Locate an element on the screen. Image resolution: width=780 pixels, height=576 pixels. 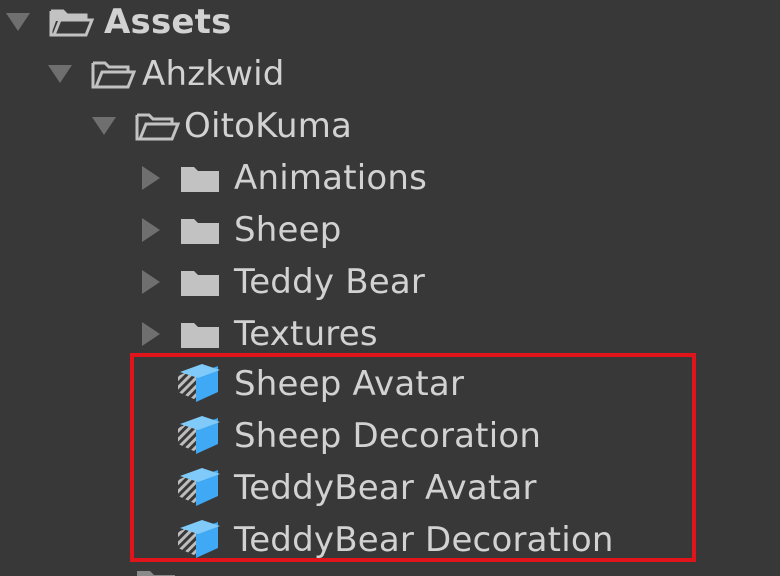
tree-item-teddy-bear-folder: Teddy Bear is located at coordinates (283, 282).